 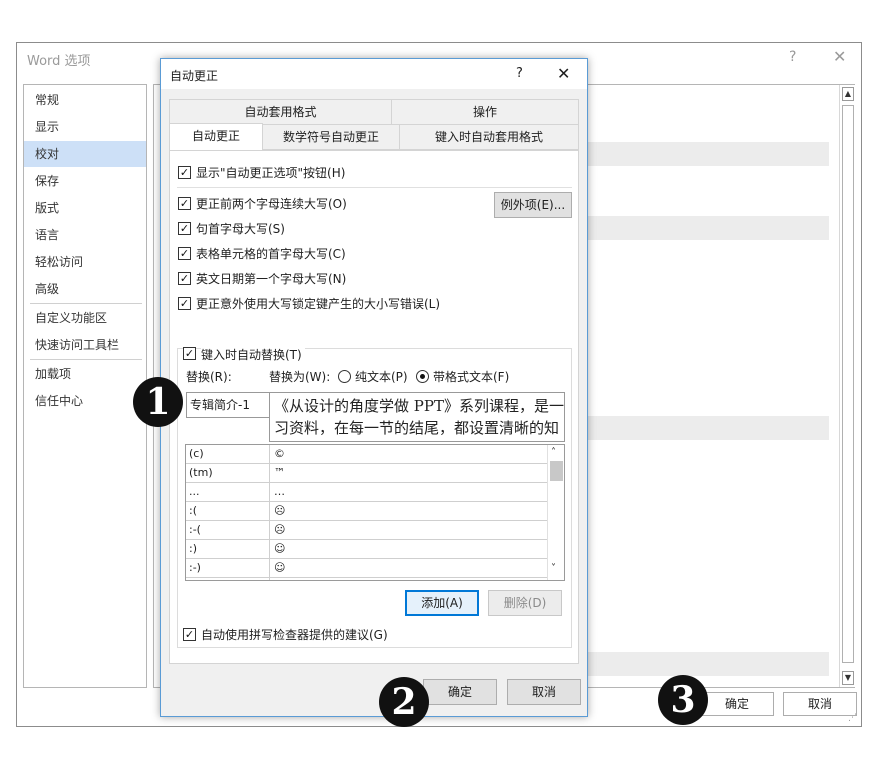 What do you see at coordinates (404, 702) in the screenshot?
I see `step-marker-2: 2` at bounding box center [404, 702].